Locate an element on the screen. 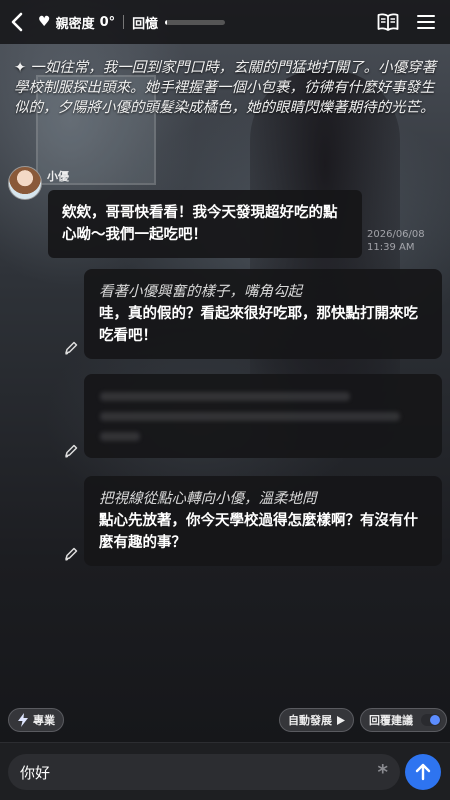  message-input-box: * is located at coordinates (204, 772).